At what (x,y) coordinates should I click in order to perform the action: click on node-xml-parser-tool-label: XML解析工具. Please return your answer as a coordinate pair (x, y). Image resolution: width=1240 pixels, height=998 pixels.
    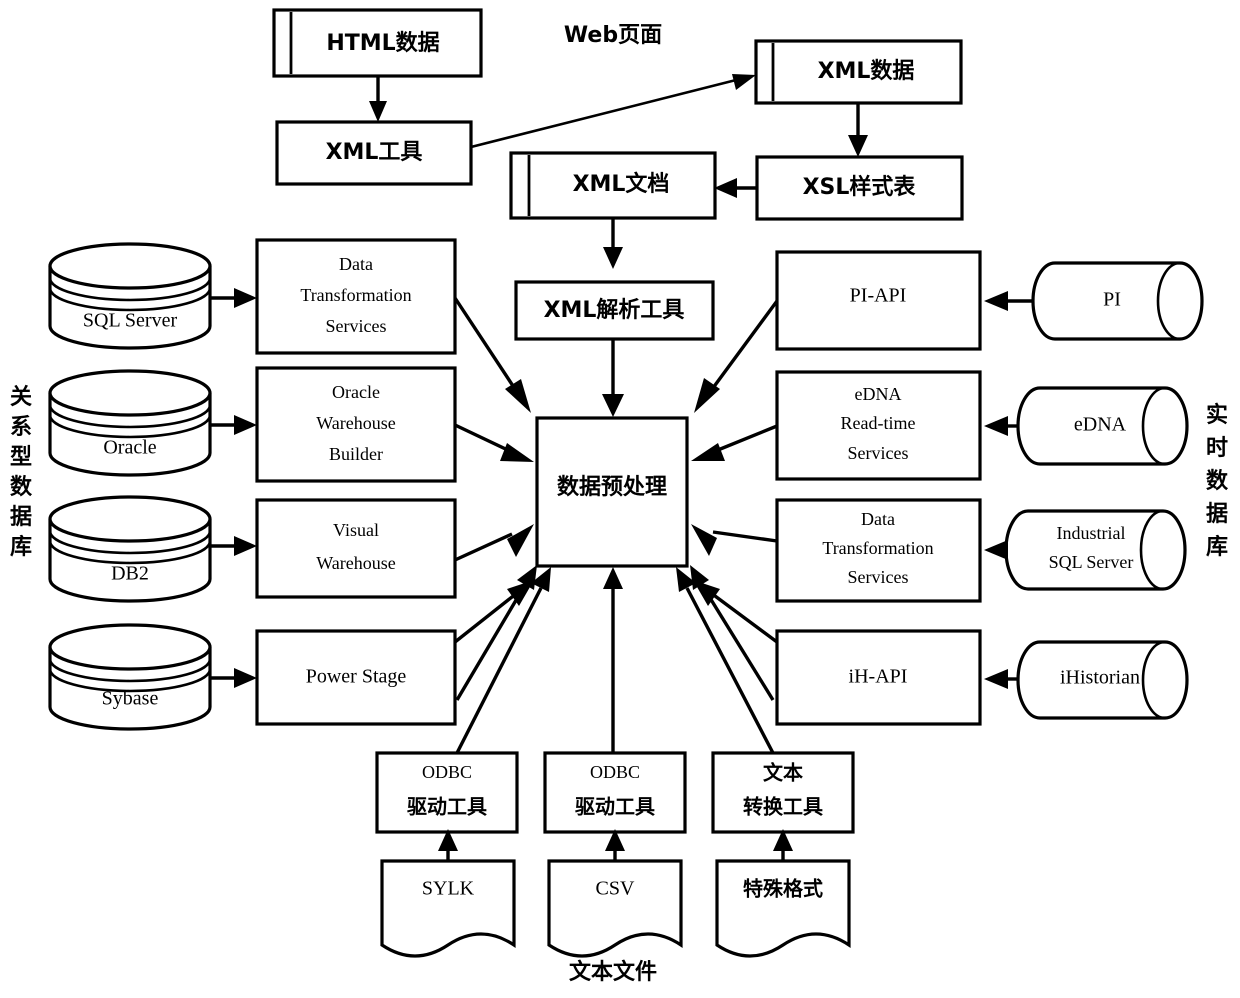
    Looking at the image, I should click on (614, 310).